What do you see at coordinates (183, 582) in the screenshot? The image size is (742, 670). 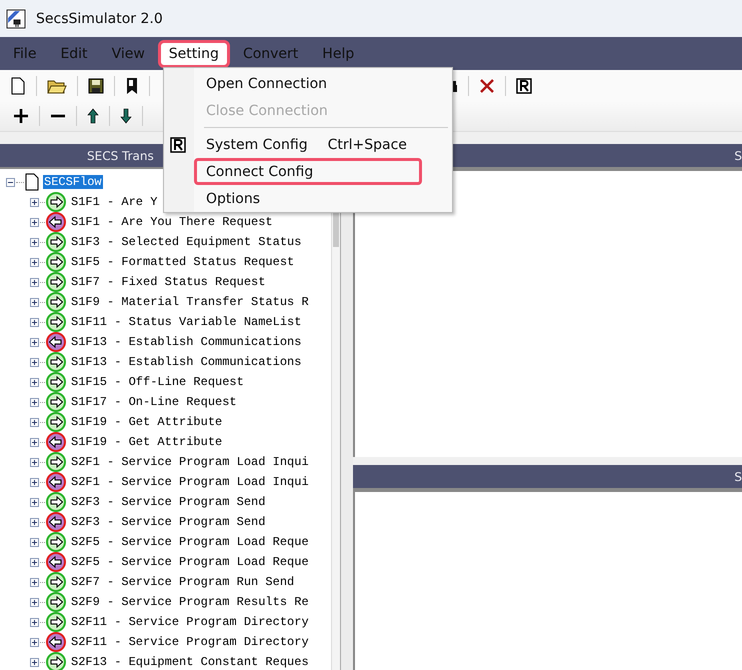 I see `tree-item: S2F7 - Service Program Run Send` at bounding box center [183, 582].